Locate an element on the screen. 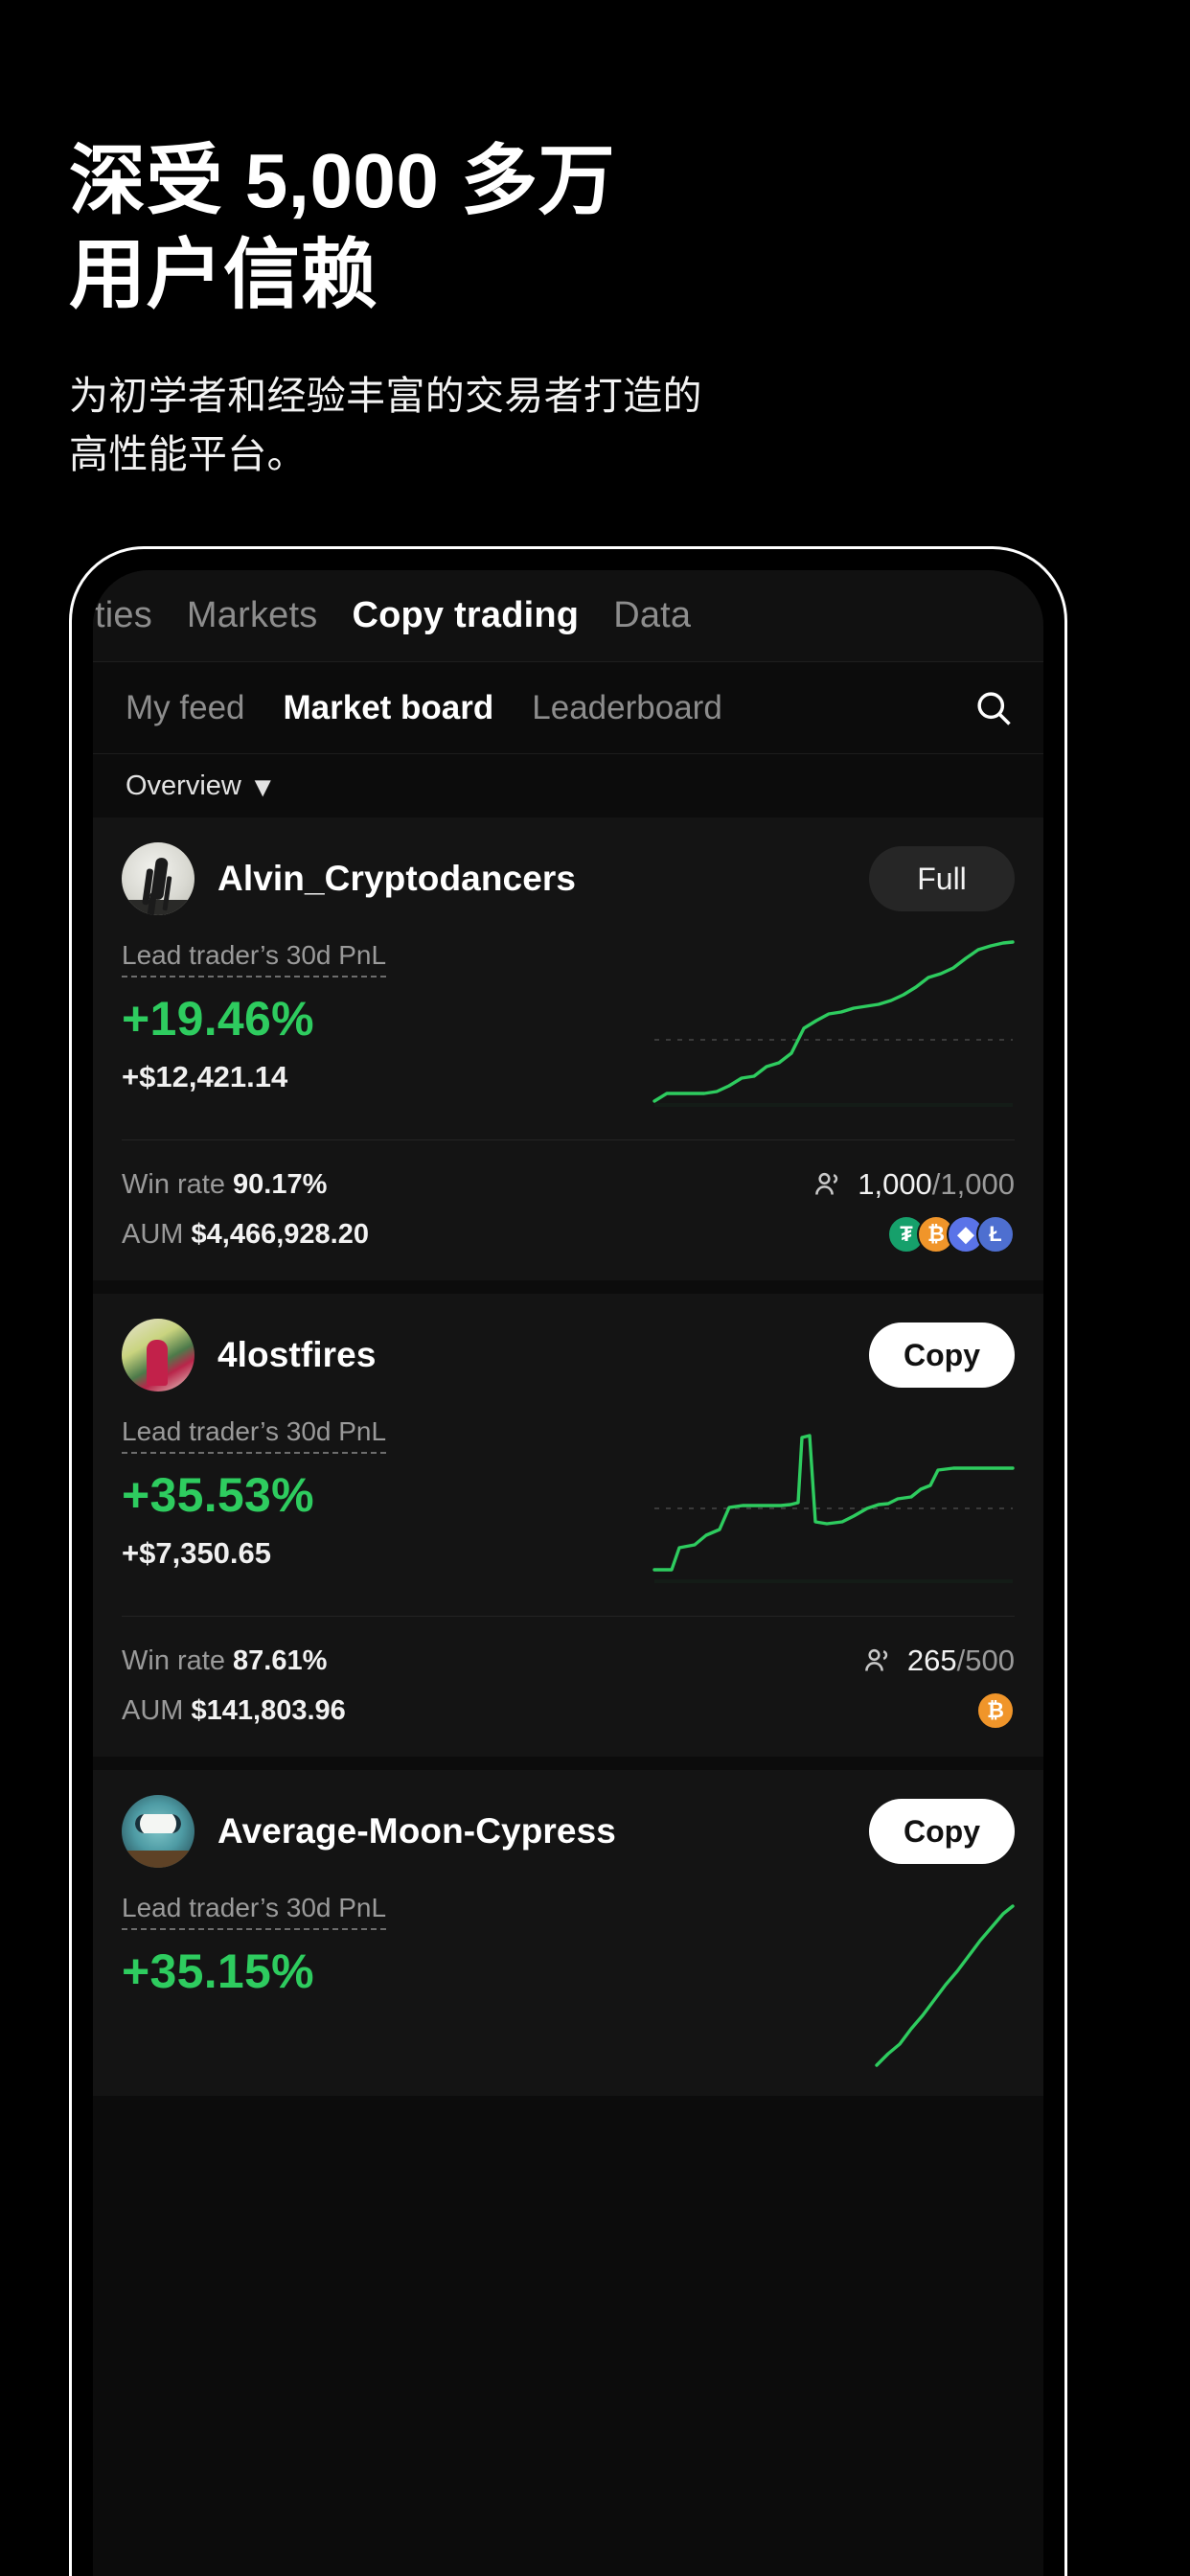 This screenshot has width=1190, height=2576. trader-header: 4lostfires Copy is located at coordinates (569, 1355).